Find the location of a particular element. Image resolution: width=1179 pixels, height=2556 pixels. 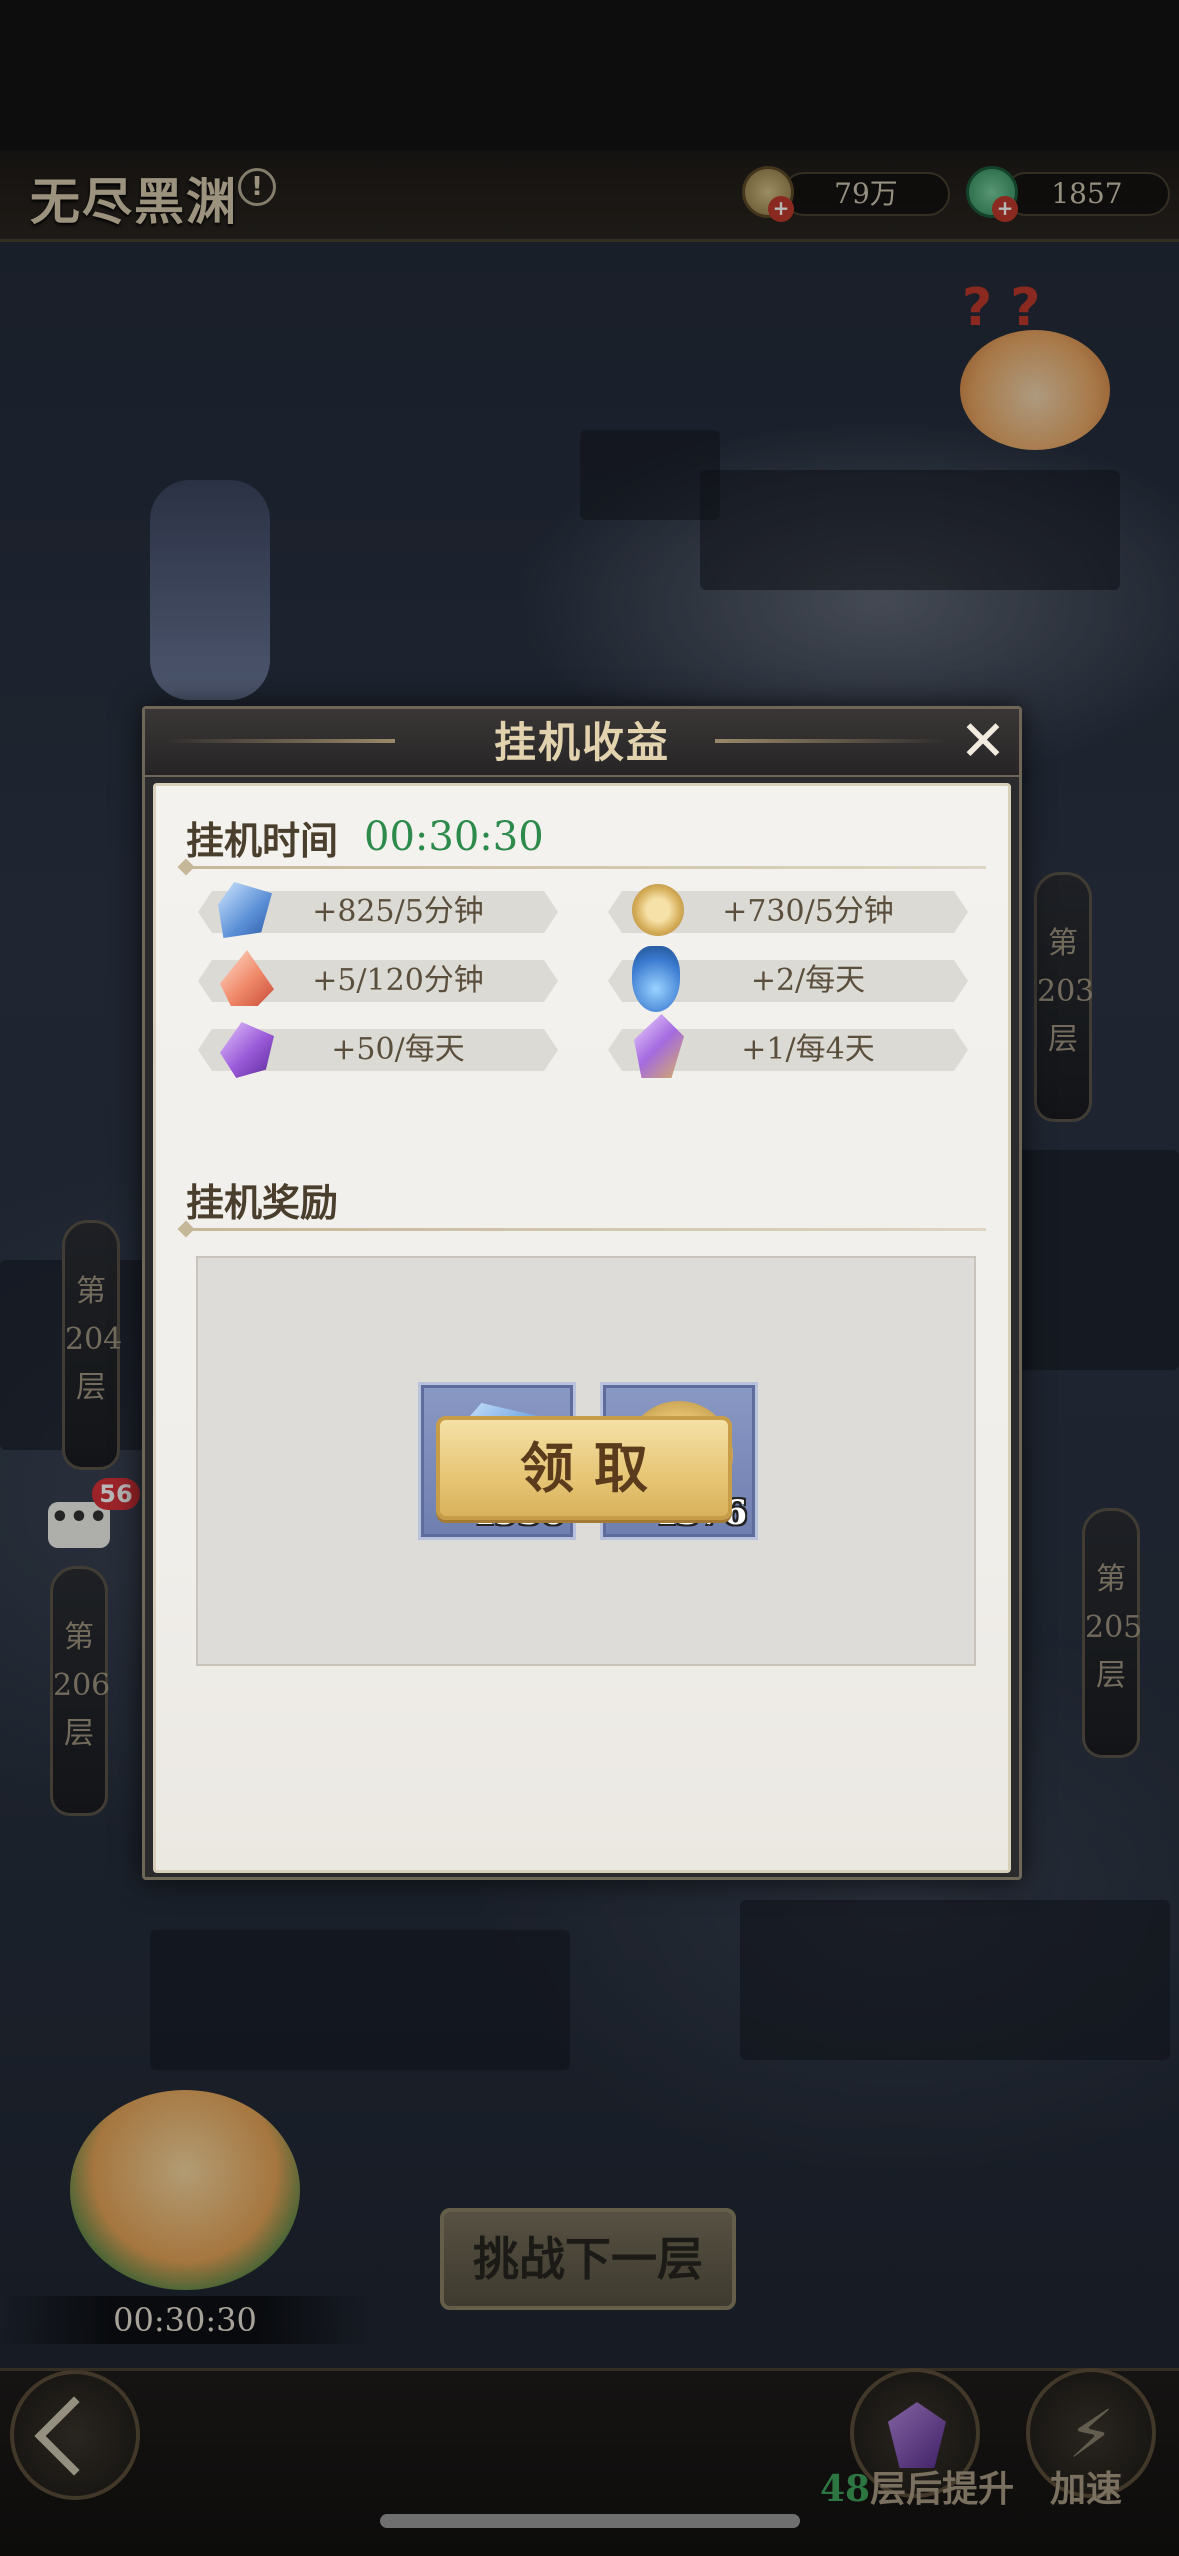

idle-time-label: 挂机时间 is located at coordinates (262, 840).